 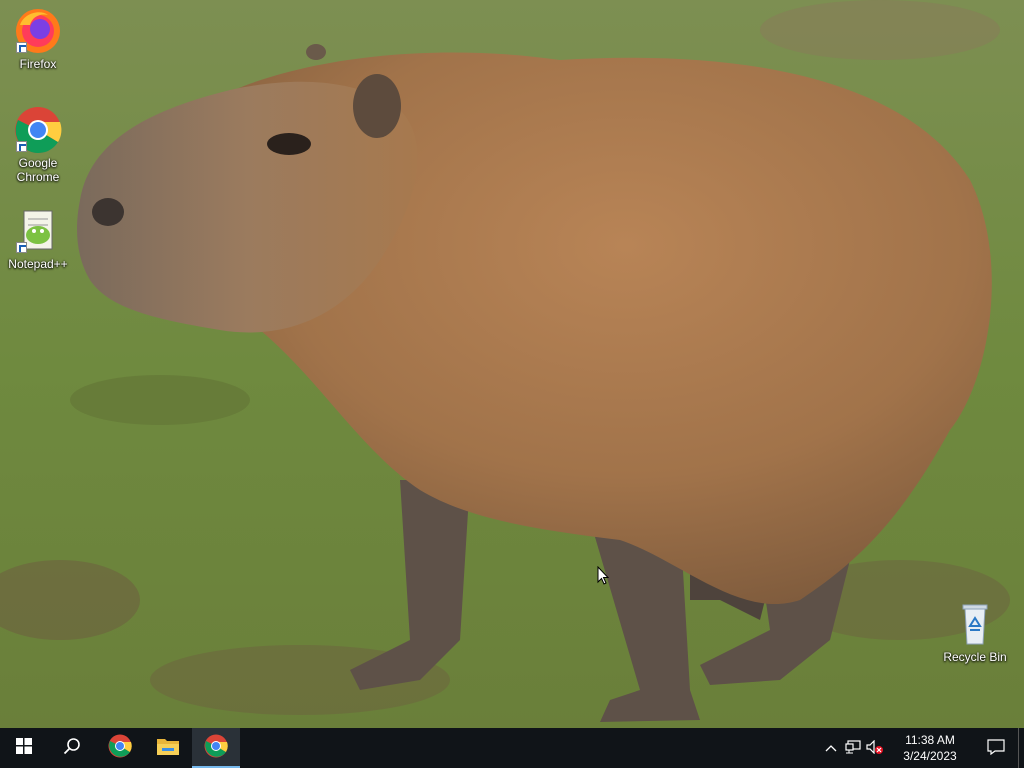 I want to click on recycle-bin-icon, so click(x=975, y=624).